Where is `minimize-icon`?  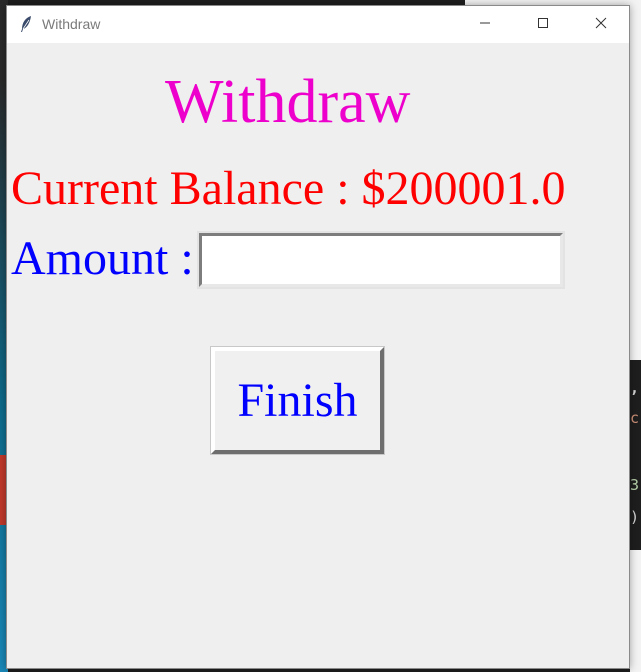
minimize-icon is located at coordinates (485, 25).